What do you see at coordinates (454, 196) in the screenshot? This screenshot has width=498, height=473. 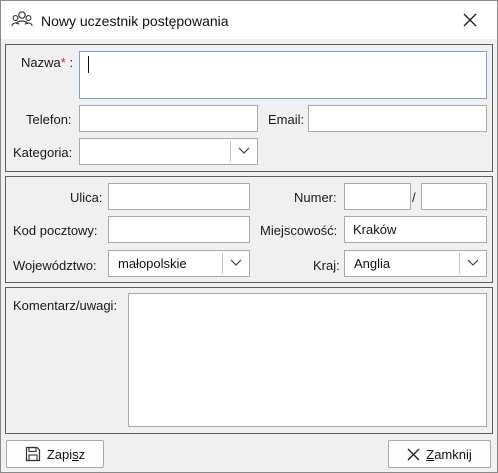 I see `number-suffix-input` at bounding box center [454, 196].